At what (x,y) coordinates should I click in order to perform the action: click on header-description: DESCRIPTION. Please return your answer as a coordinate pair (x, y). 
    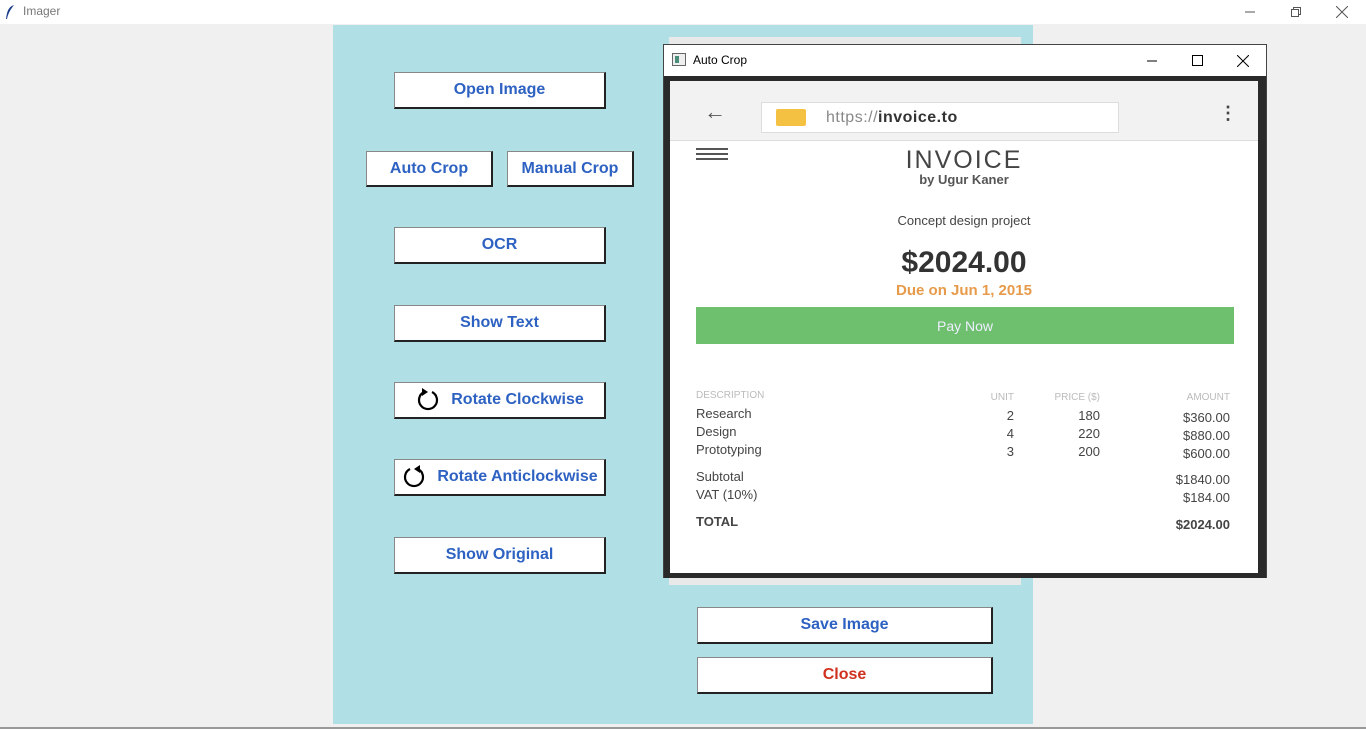
    Looking at the image, I should click on (730, 395).